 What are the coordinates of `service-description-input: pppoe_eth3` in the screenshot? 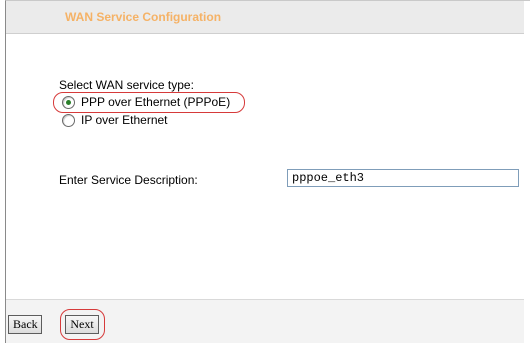 It's located at (403, 178).